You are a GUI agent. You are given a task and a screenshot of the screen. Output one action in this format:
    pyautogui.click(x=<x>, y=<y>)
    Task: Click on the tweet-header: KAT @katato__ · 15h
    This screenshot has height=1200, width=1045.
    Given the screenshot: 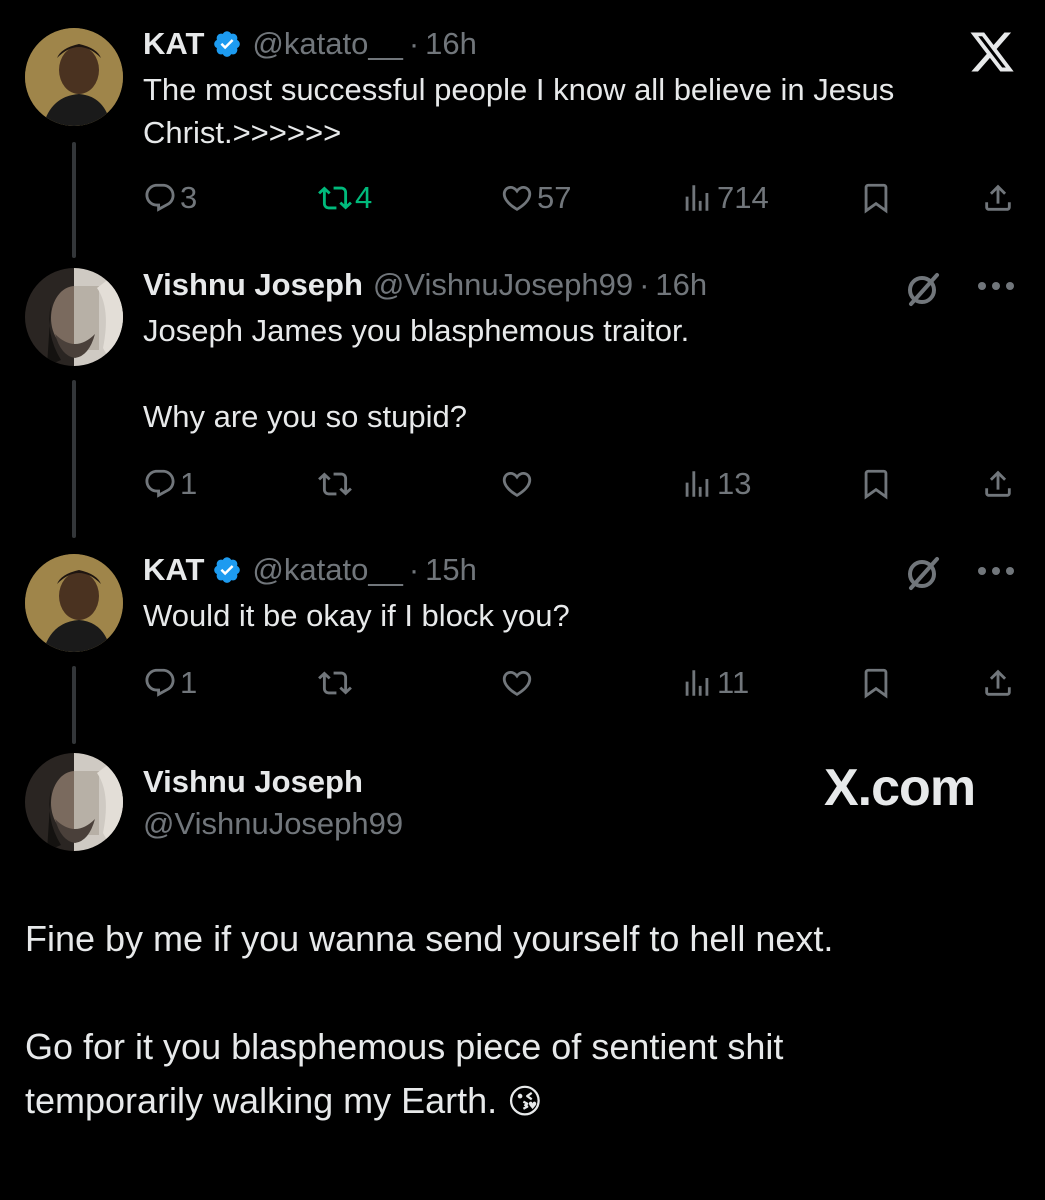 What is the action you would take?
    pyautogui.click(x=310, y=570)
    